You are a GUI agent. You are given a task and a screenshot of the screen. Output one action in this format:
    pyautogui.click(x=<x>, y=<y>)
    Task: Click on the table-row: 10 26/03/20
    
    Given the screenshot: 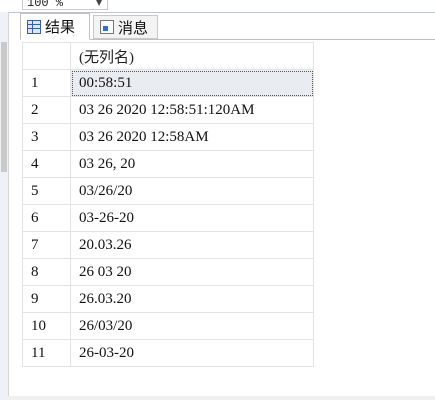 What is the action you would take?
    pyautogui.click(x=168, y=326)
    